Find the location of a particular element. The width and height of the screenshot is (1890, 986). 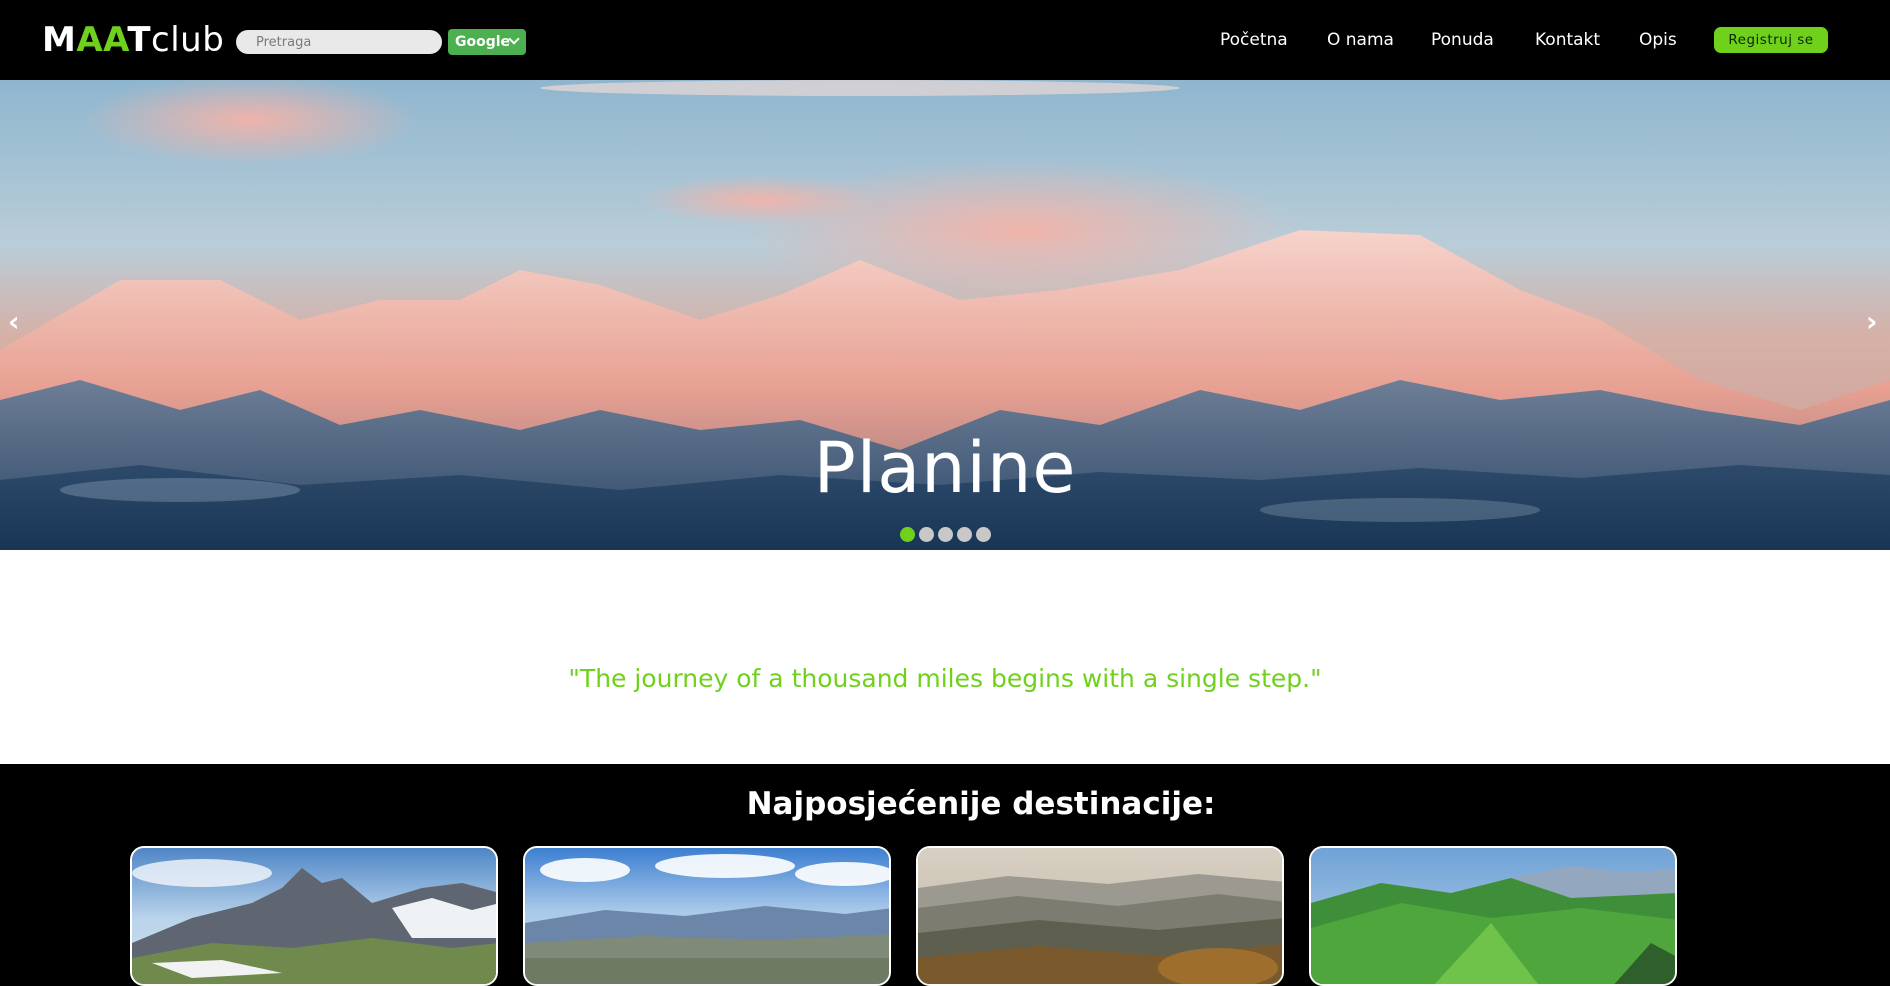

search-engine-select: Google is located at coordinates (487, 42).